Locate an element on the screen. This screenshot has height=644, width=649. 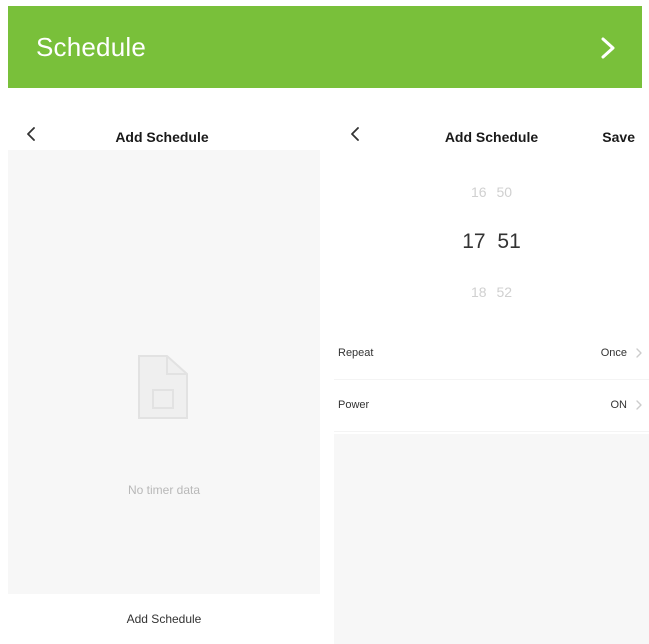
picker-hour-current: 17 is located at coordinates (473, 242).